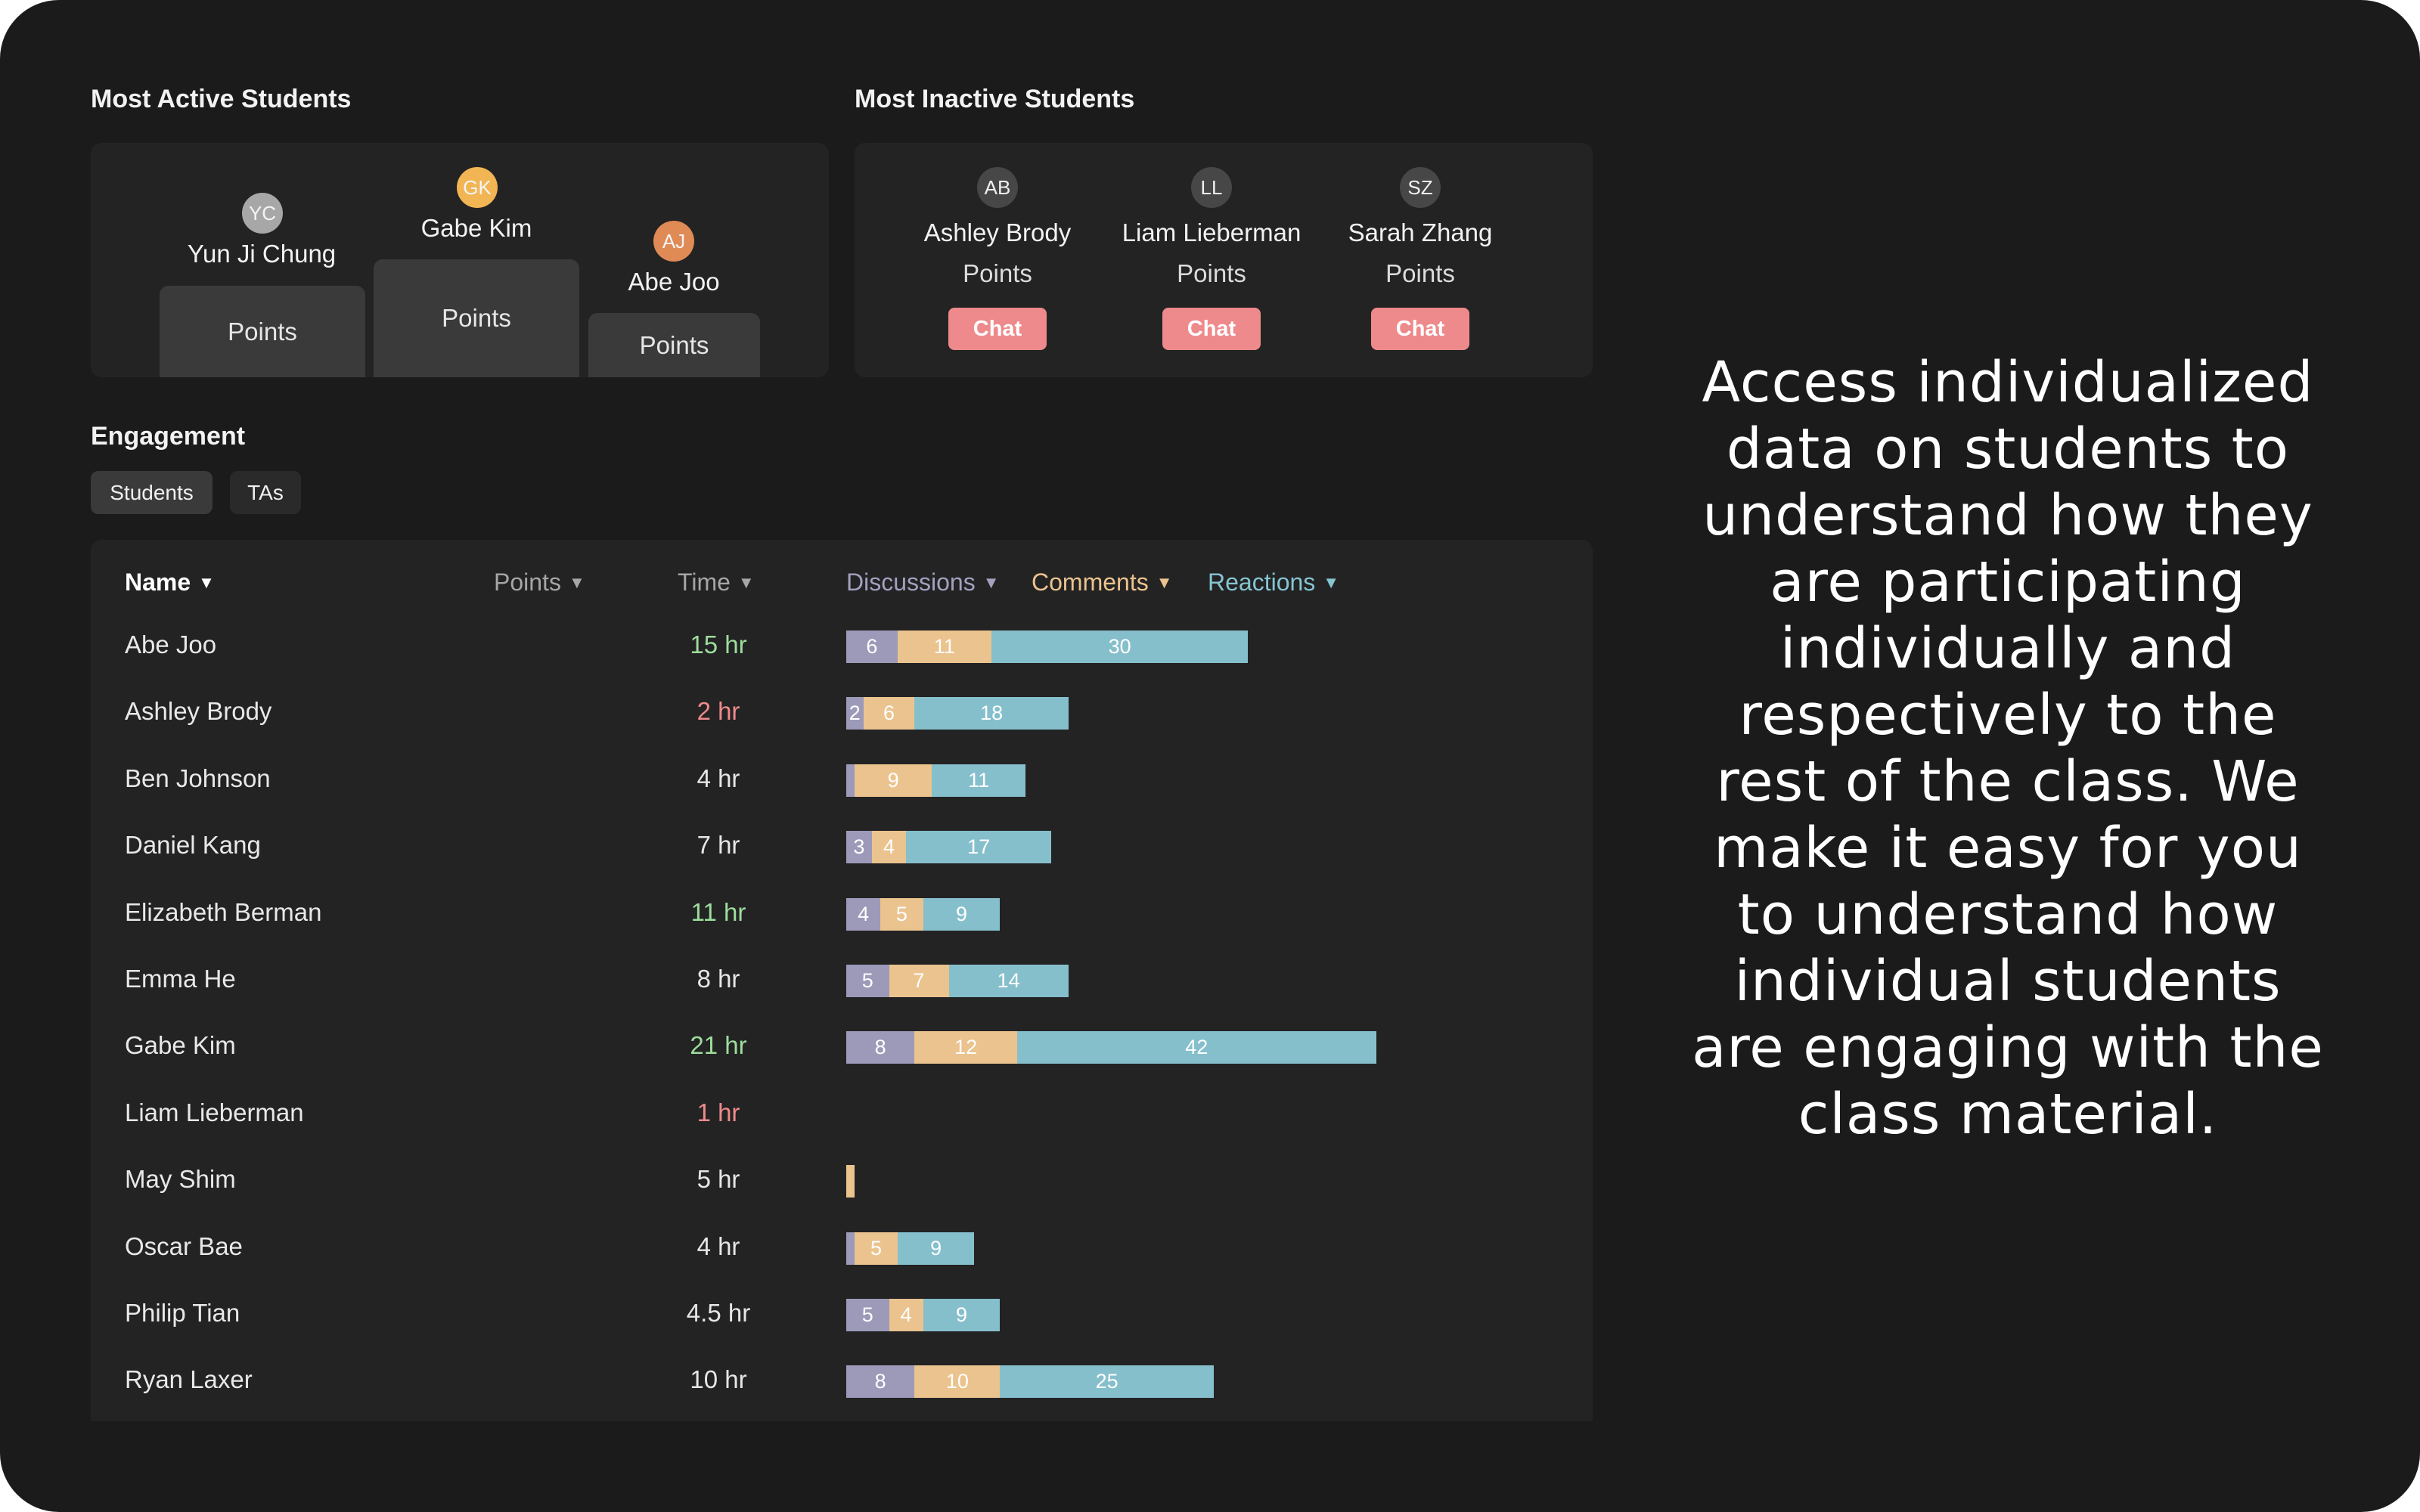 The height and width of the screenshot is (1512, 2420). Describe the element at coordinates (718, 711) in the screenshot. I see `row-time: 2 hr` at that location.